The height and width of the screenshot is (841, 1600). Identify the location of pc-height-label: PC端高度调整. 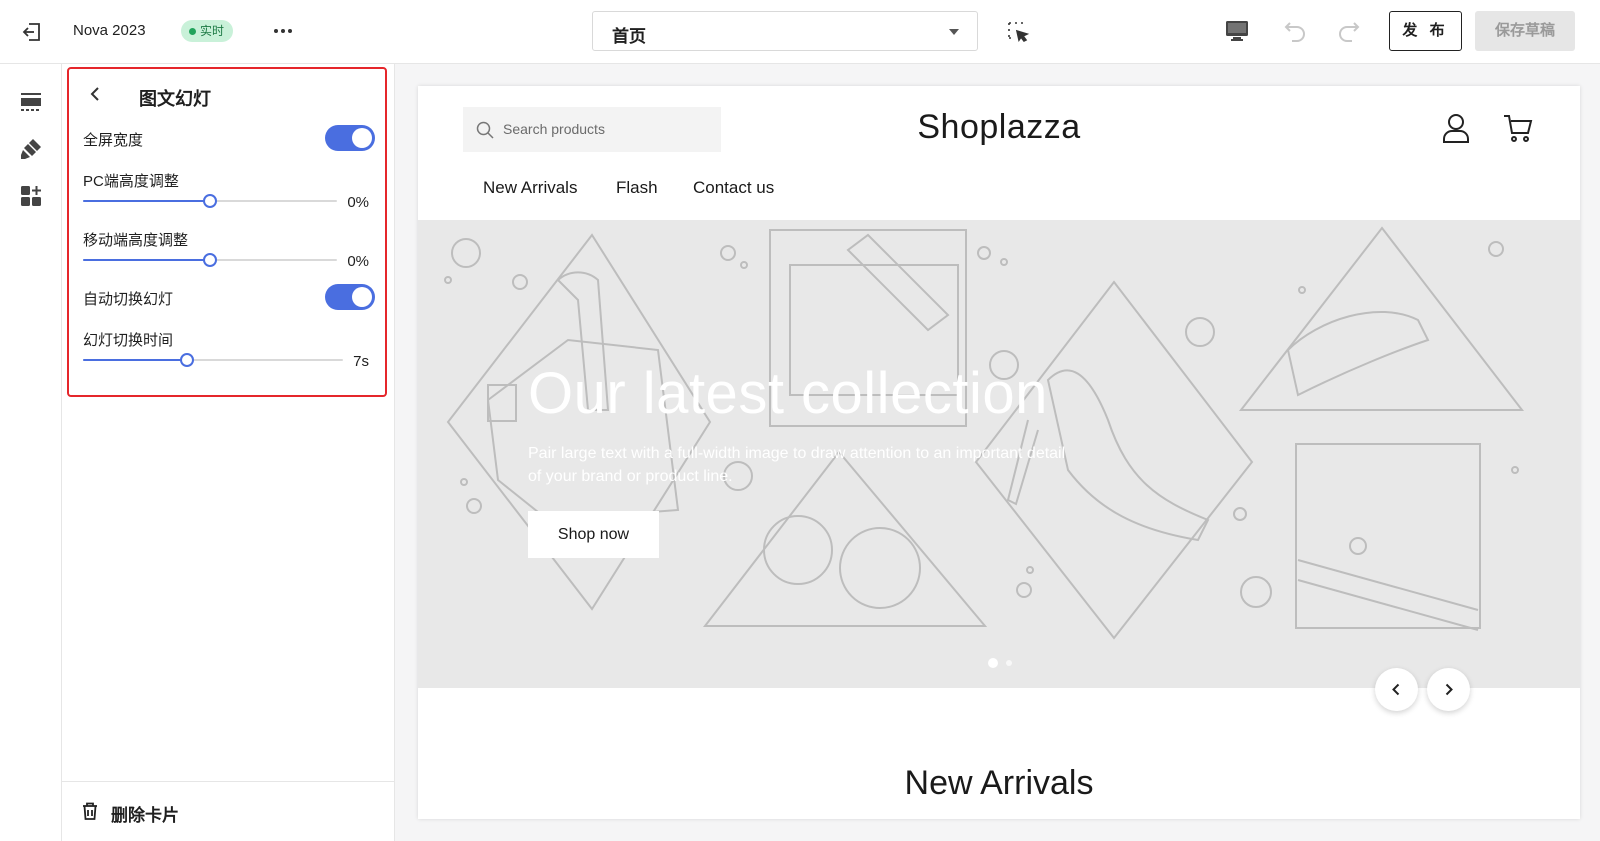
(131, 181).